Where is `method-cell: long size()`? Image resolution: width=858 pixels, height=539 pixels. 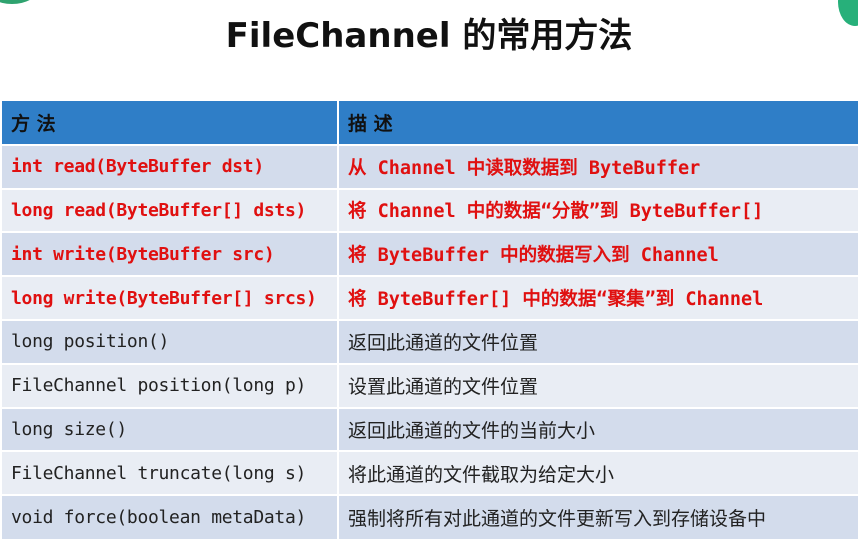
method-cell: long size() is located at coordinates (170, 429).